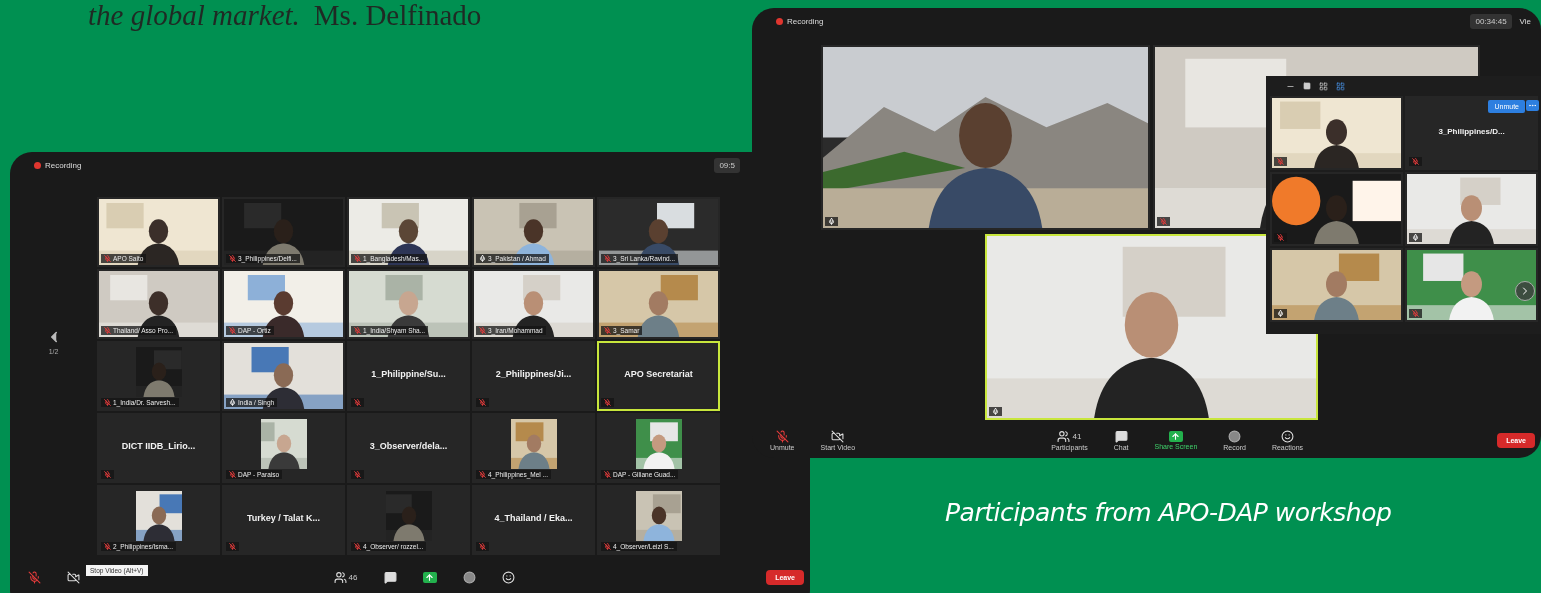 The image size is (1541, 593). I want to click on photo-caption: Participants from APO-DAP workshop, so click(1168, 512).